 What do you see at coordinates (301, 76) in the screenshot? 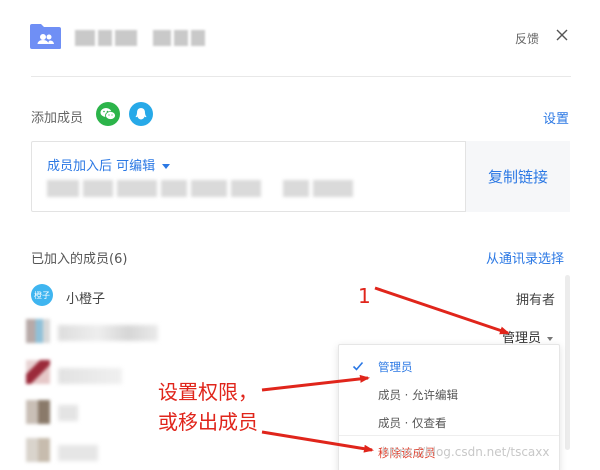
I see `header-divider` at bounding box center [301, 76].